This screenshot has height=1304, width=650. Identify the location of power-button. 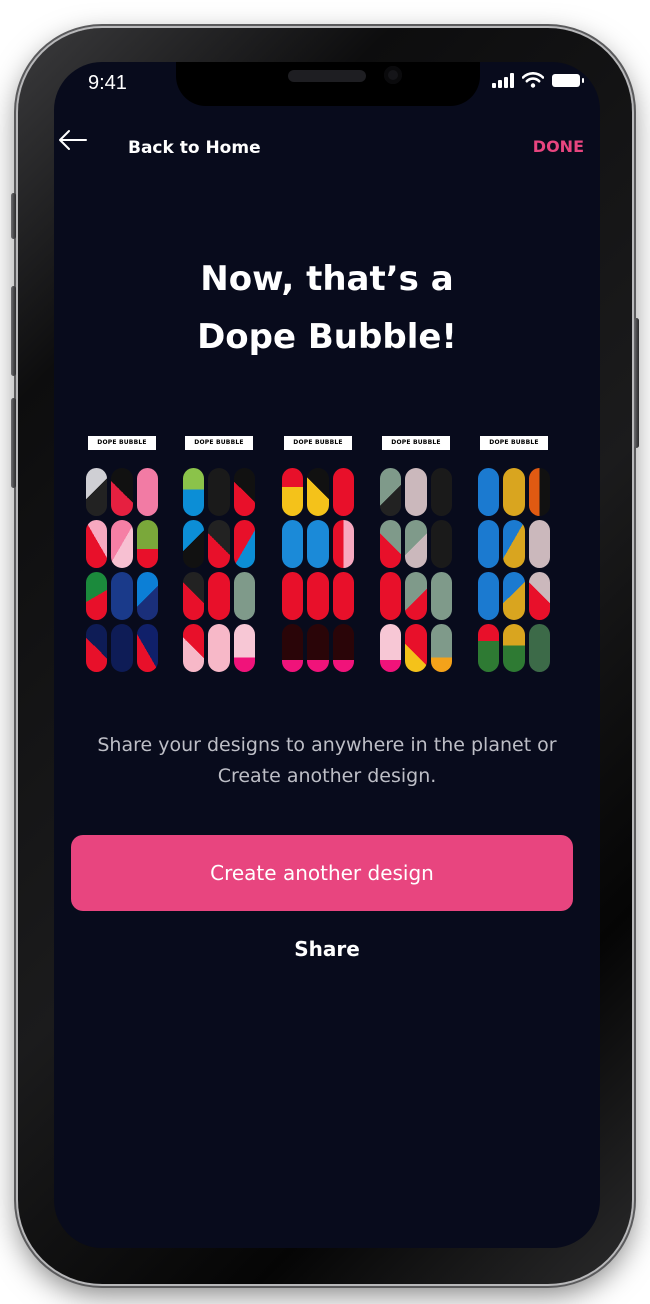
(636, 383).